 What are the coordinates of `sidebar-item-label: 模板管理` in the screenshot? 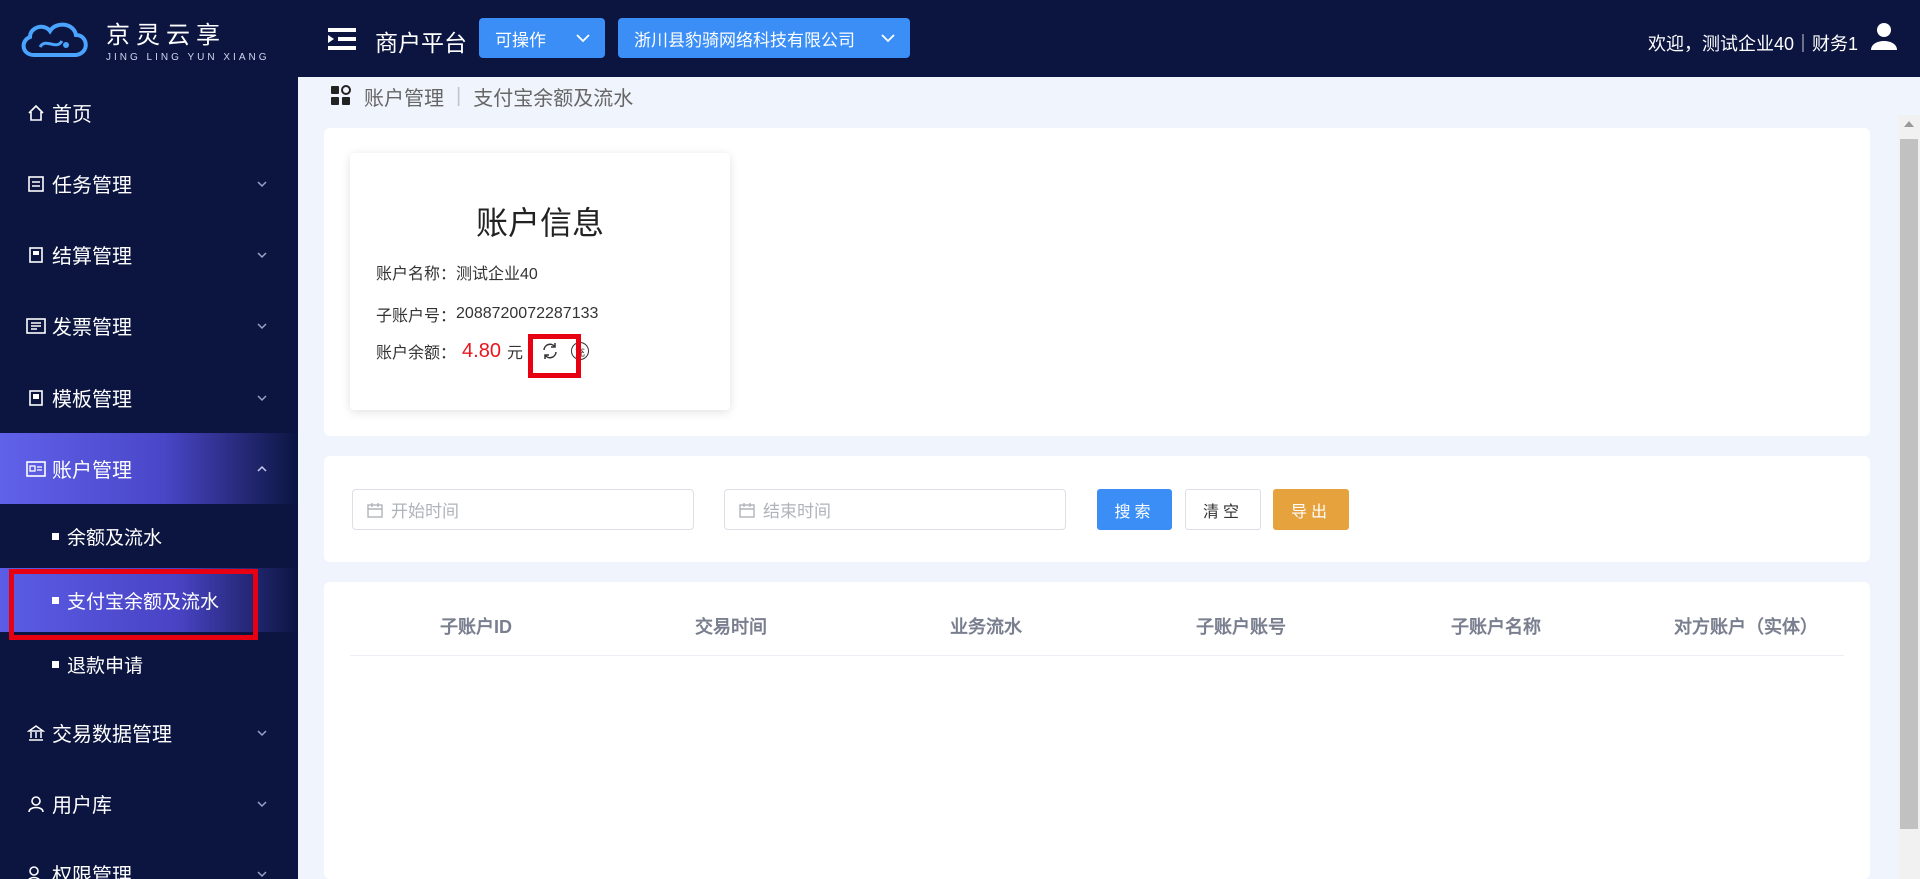 It's located at (92, 400).